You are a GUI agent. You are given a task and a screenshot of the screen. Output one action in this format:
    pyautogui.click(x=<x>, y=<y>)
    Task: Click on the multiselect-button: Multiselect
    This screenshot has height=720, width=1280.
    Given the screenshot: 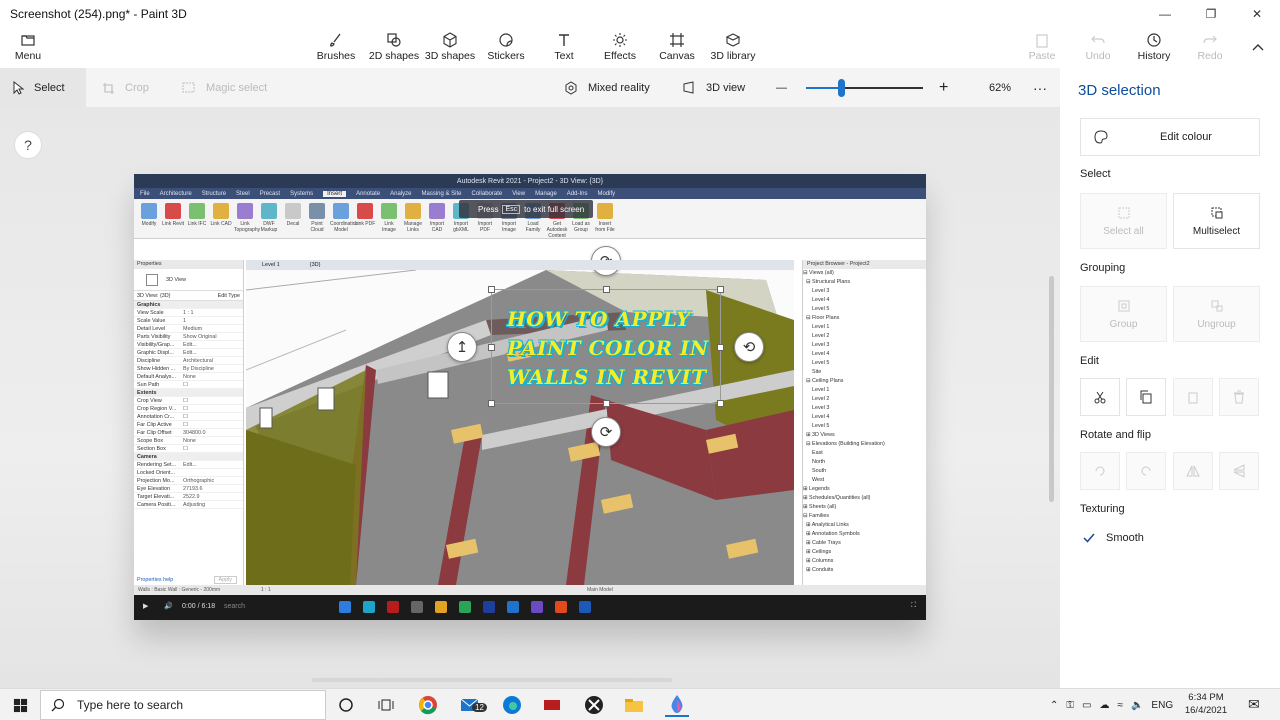 What is the action you would take?
    pyautogui.click(x=1216, y=221)
    